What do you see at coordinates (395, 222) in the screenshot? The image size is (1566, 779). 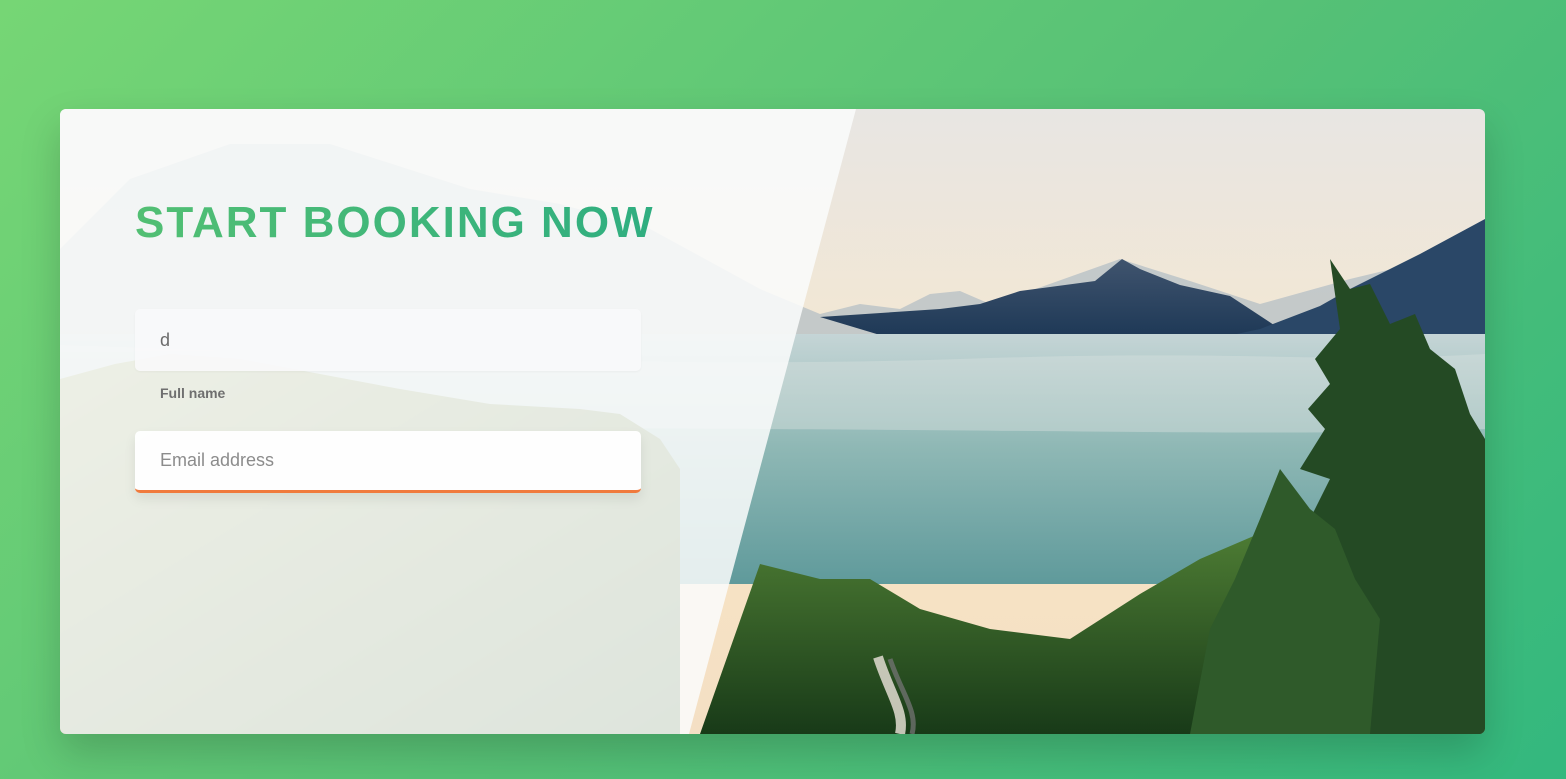 I see `page-title: START BOOKING NOW` at bounding box center [395, 222].